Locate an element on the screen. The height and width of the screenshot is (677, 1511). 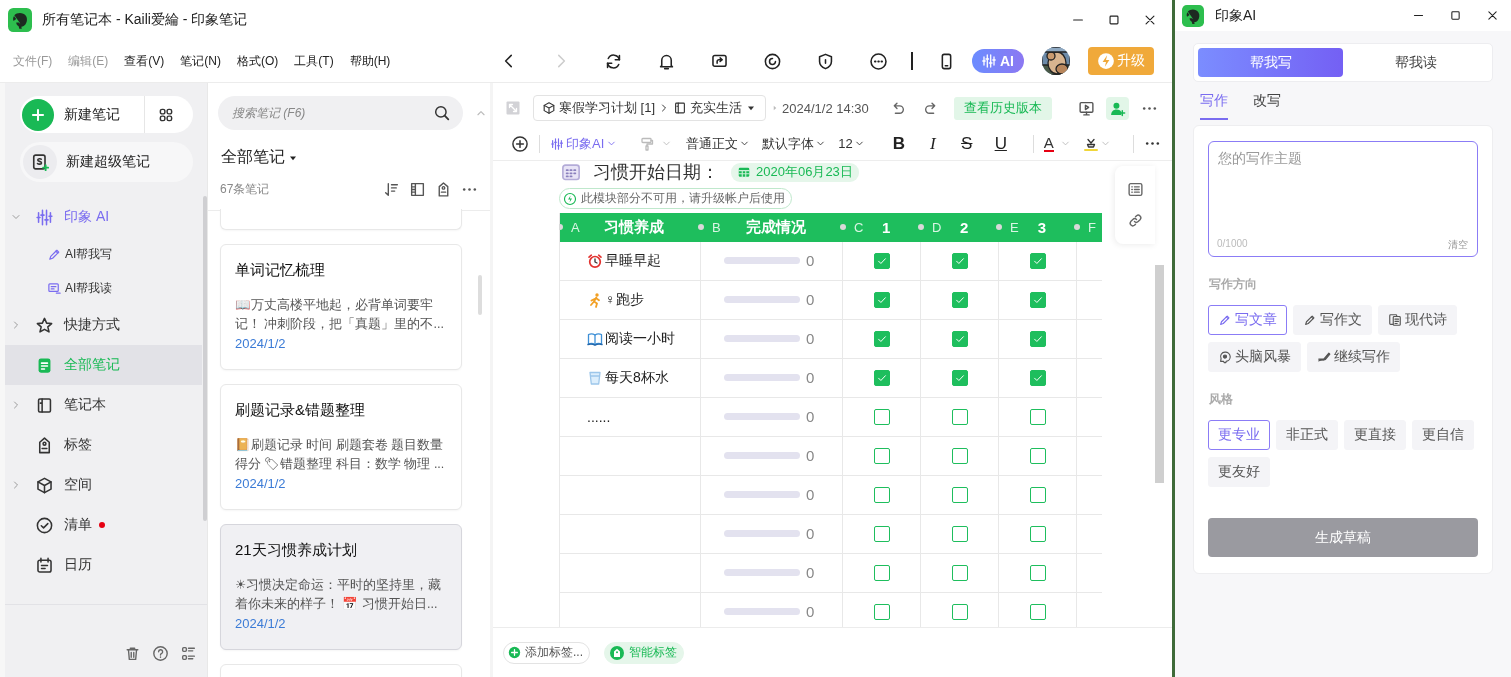
option-chip: 写文章 is located at coordinates (1247, 320).